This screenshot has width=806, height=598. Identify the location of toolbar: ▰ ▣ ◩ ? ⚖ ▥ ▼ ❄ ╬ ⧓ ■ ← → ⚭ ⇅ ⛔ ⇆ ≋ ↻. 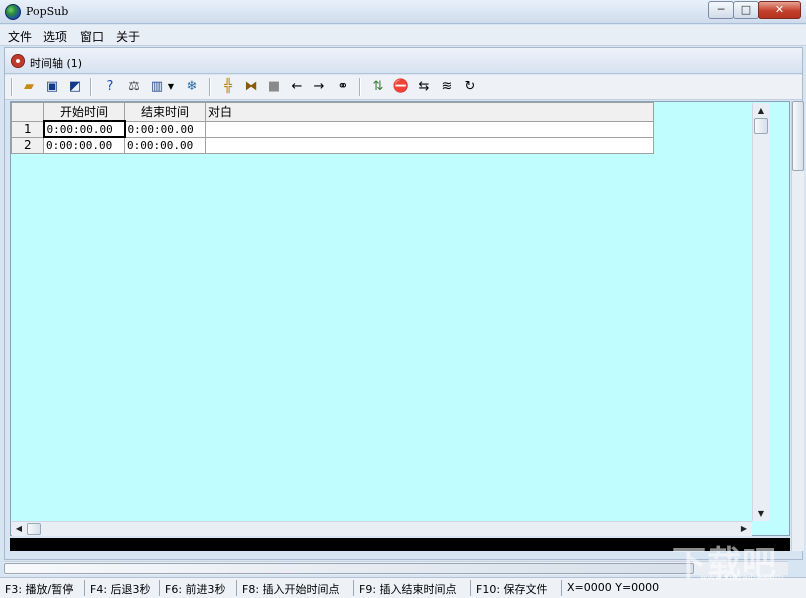
(403, 87).